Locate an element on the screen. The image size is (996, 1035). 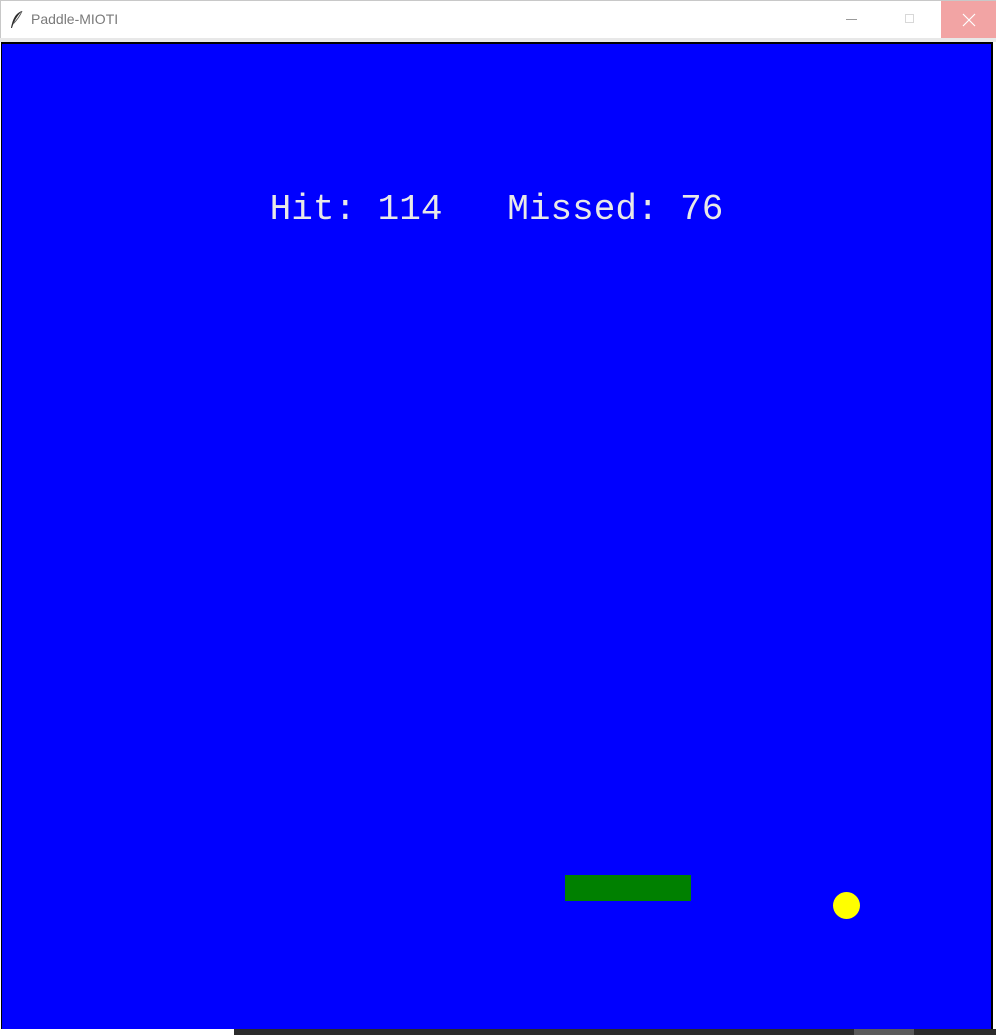
ball is located at coordinates (846, 905).